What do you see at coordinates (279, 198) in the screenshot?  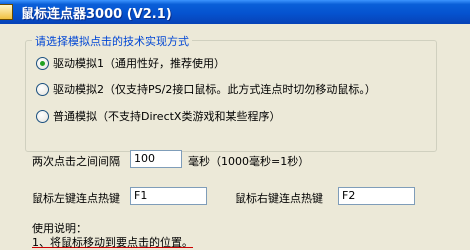 I see `right-hotkey-label: 鼠标右键连点热键` at bounding box center [279, 198].